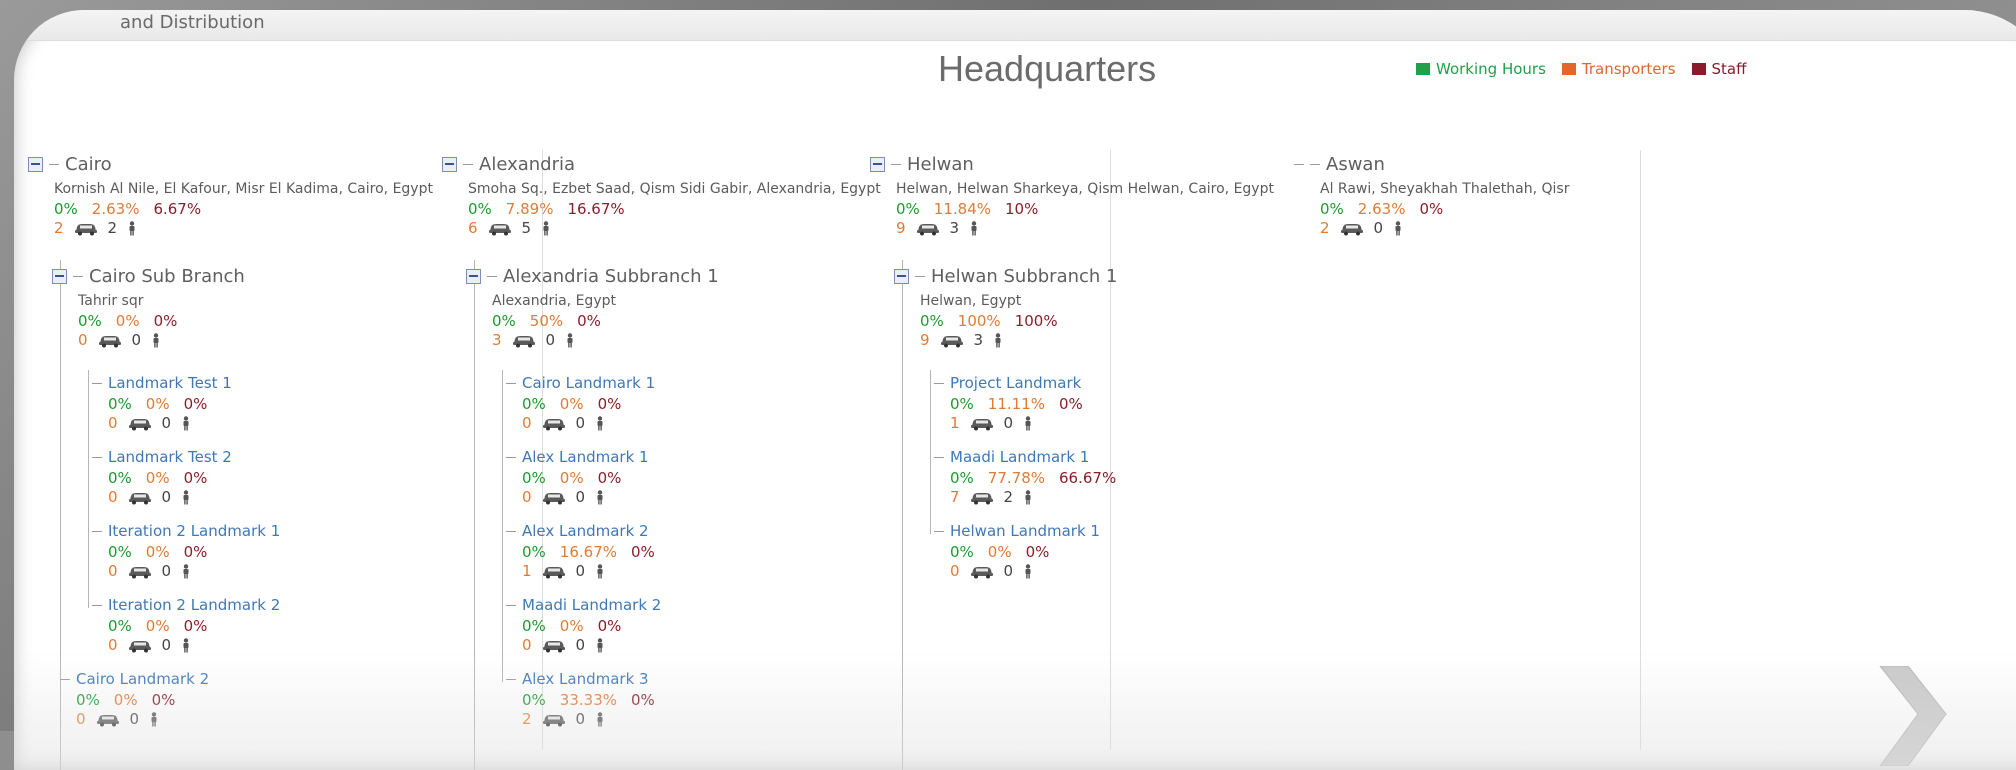  Describe the element at coordinates (1015, 25) in the screenshot. I see `top-bar: and Distribution` at that location.